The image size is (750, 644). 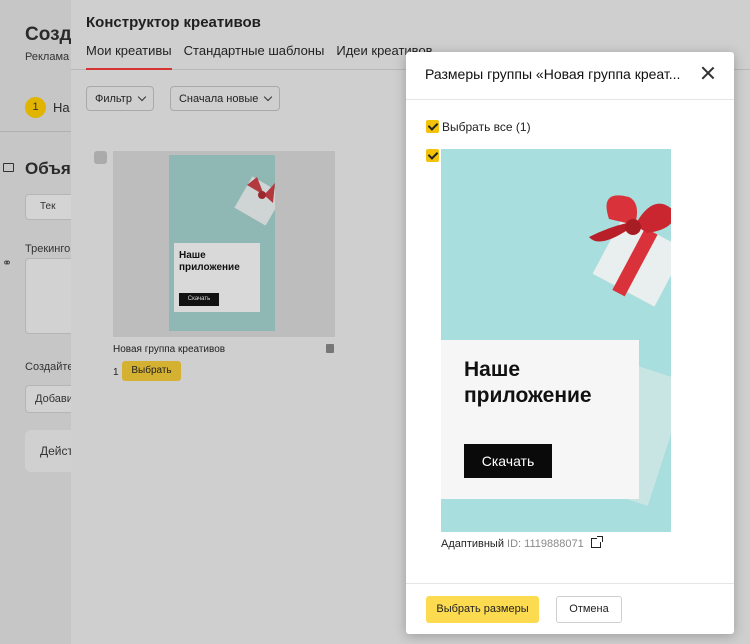 What do you see at coordinates (151, 371) in the screenshot?
I see `select-button: Выбрать` at bounding box center [151, 371].